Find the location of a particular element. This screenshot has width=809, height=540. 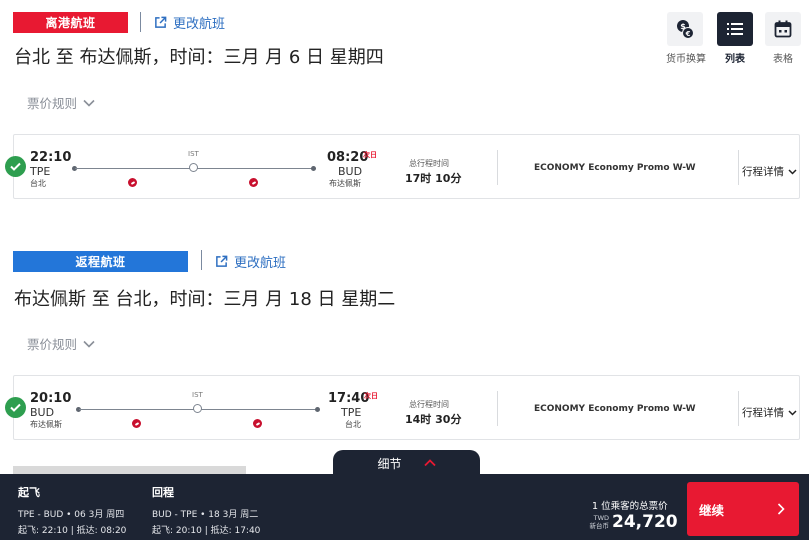

change-outbound-link: 更改航班 is located at coordinates (189, 22).